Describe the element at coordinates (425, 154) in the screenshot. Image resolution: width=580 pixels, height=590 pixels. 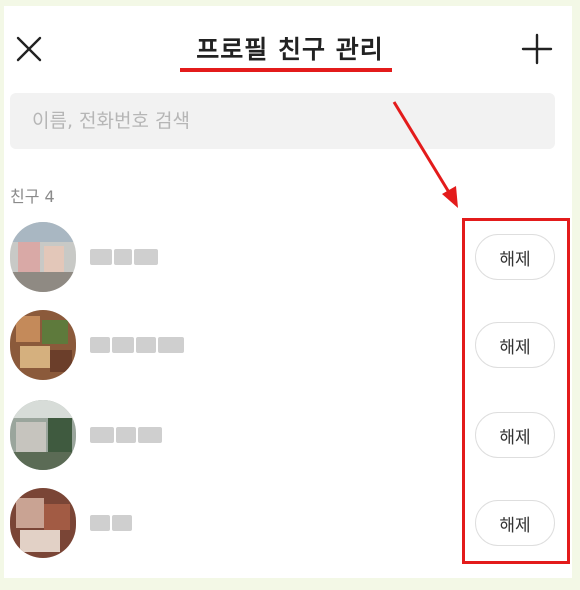
I see `annotation-arrow-icon` at that location.